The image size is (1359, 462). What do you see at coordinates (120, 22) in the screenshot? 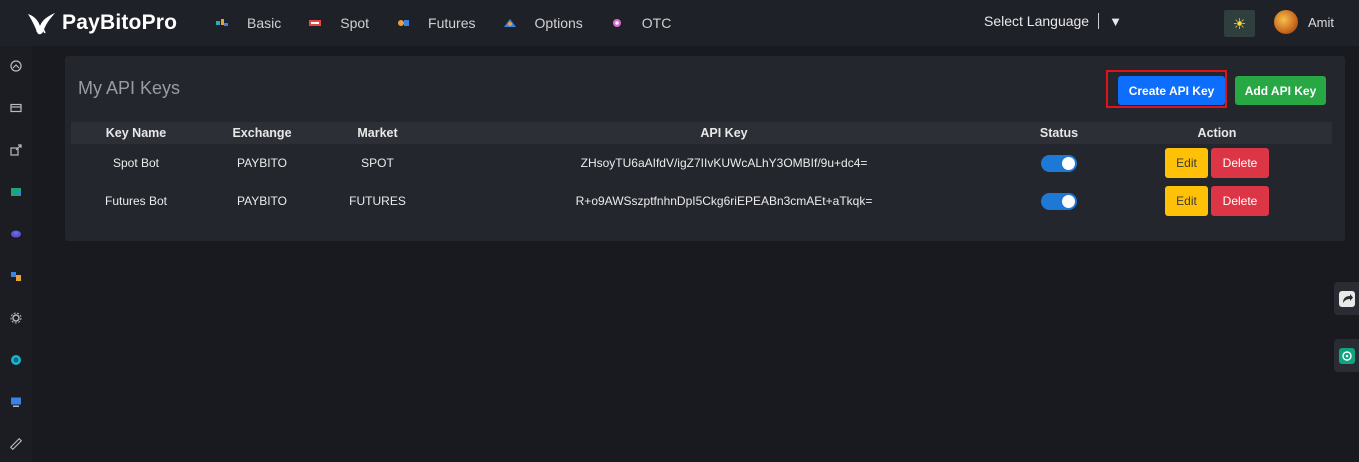
I see `brand-name: PayBitoPro` at bounding box center [120, 22].